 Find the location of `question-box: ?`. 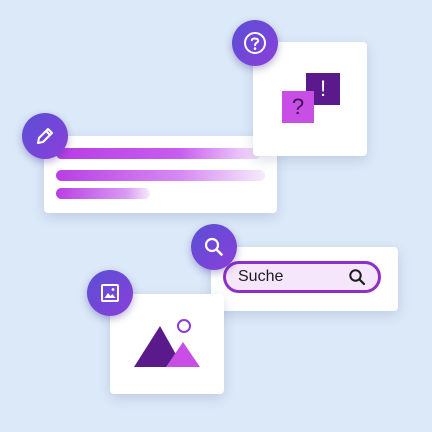

question-box: ? is located at coordinates (298, 107).